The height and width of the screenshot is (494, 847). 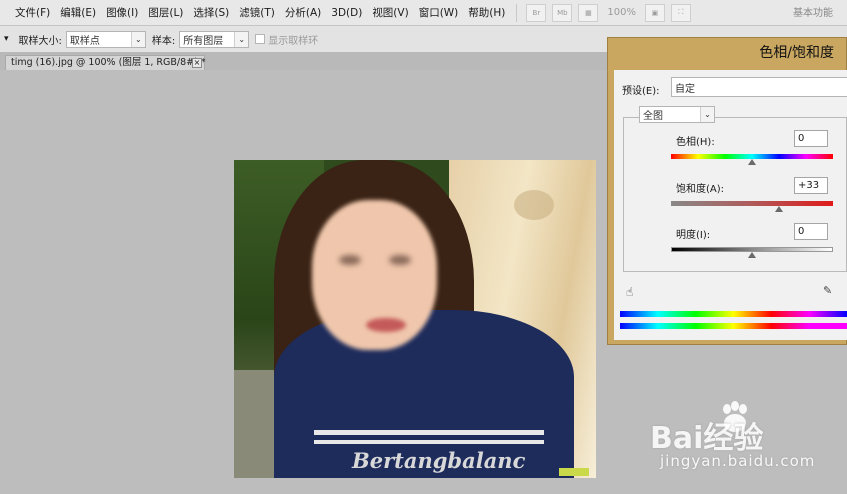 I want to click on zoom-level: 100%, so click(x=621, y=12).